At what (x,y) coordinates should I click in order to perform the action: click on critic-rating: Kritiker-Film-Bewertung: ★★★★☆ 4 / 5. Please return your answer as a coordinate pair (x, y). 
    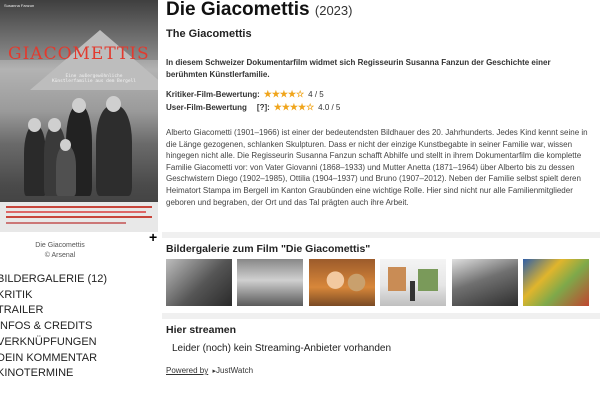
    Looking at the image, I should click on (245, 94).